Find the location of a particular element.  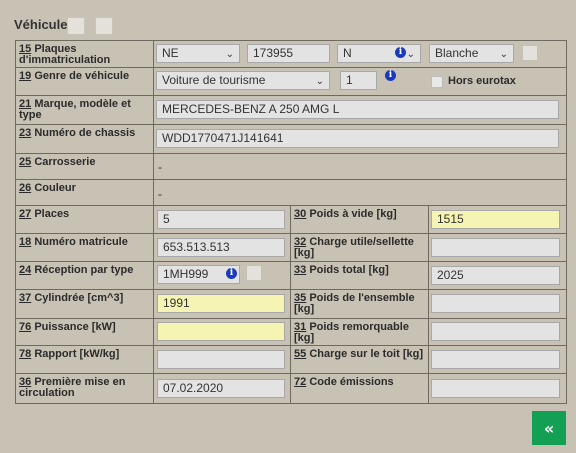

label-cell: 78 Rapport [kW/kg] is located at coordinates (84, 359).